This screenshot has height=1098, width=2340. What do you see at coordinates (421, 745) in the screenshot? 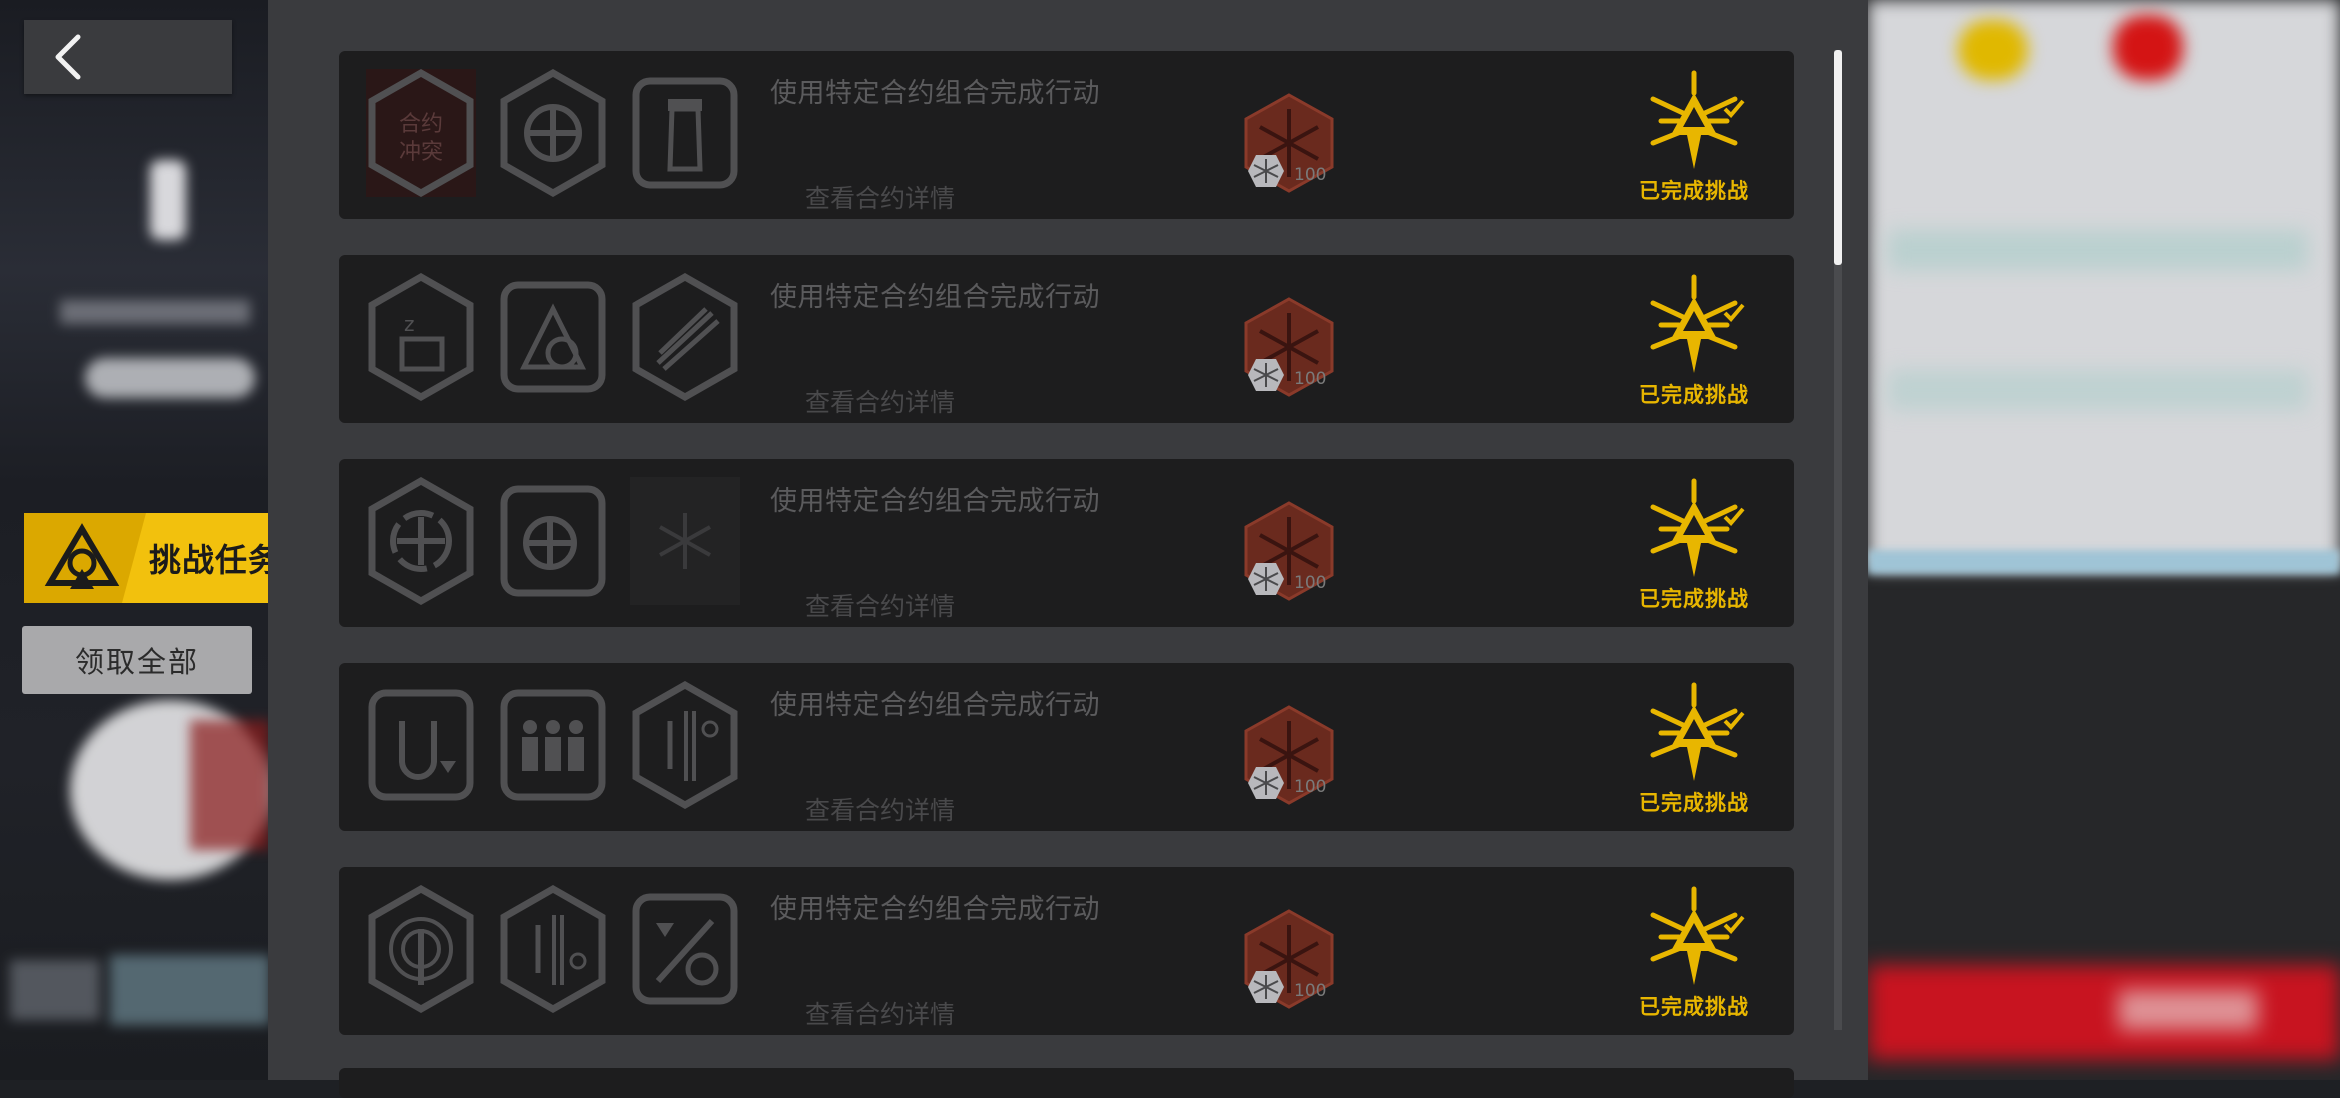
I see `u-turn-contract-icon` at bounding box center [421, 745].